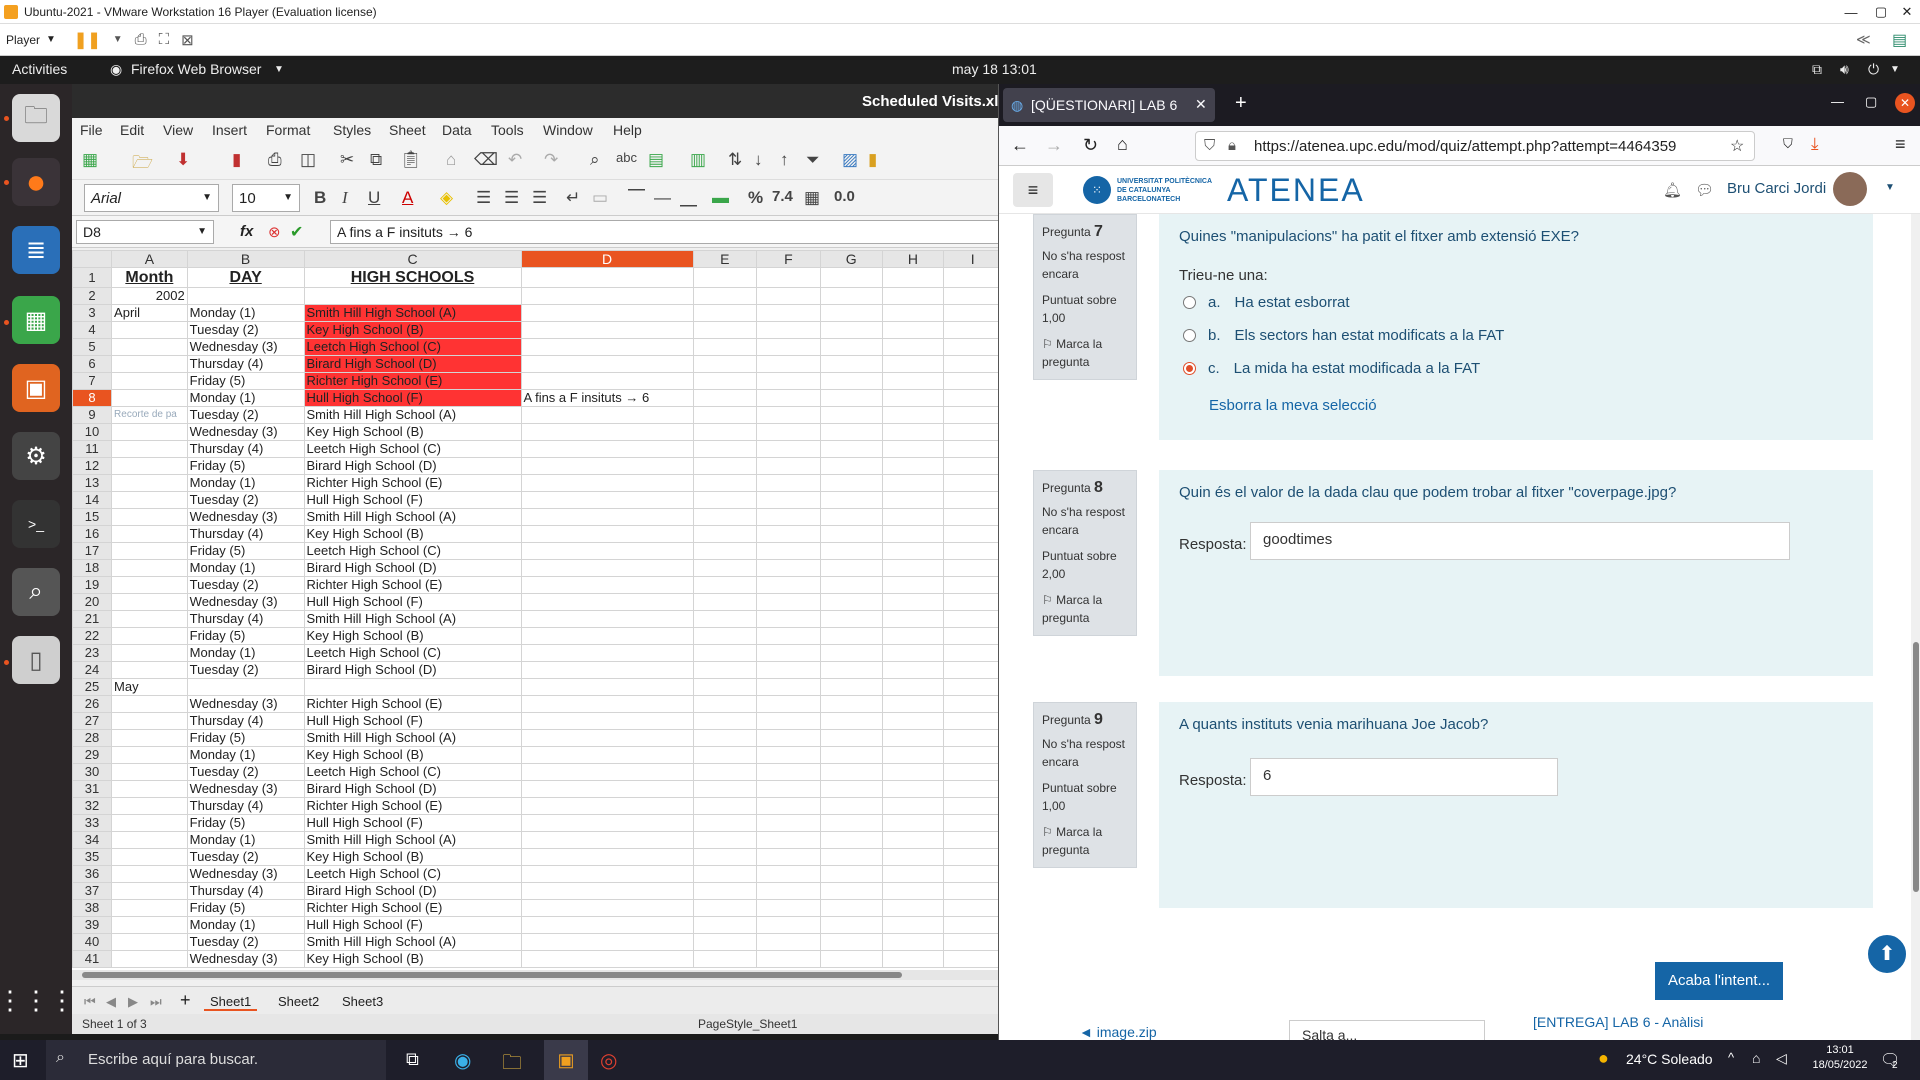 The height and width of the screenshot is (1080, 1920). Describe the element at coordinates (345, 198) in the screenshot. I see `italic-icon: I` at that location.